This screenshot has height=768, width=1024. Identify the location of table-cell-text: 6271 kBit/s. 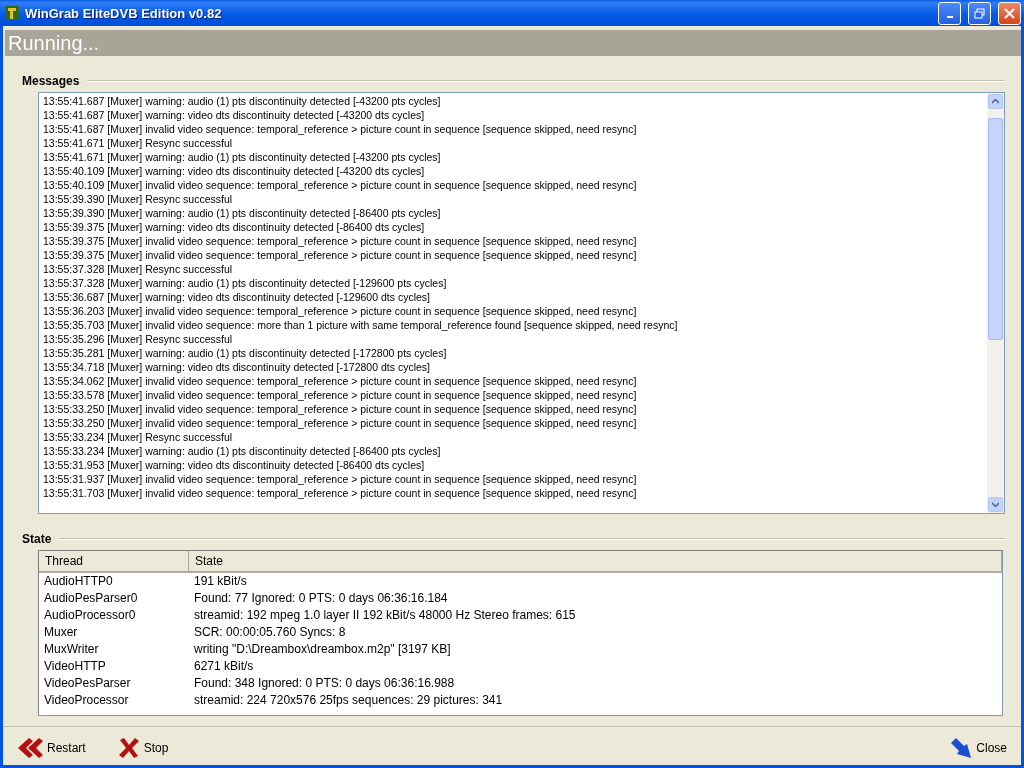
(223, 666).